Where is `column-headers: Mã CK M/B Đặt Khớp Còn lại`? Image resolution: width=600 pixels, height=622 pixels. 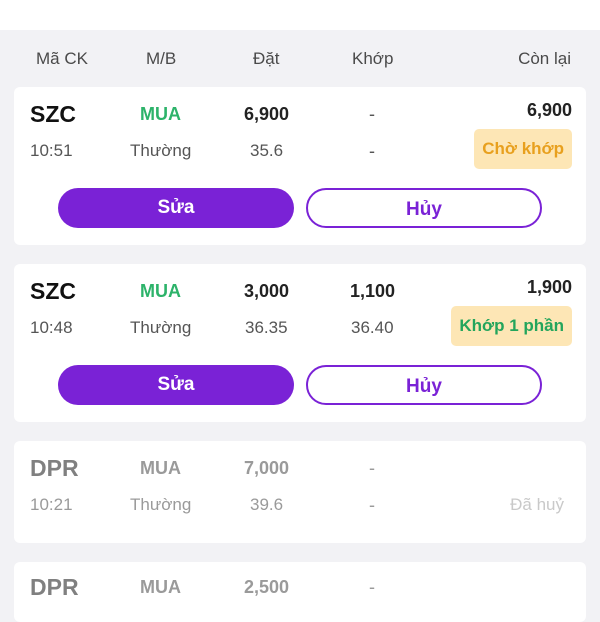
column-headers: Mã CK M/B Đặt Khớp Còn lại is located at coordinates (300, 58).